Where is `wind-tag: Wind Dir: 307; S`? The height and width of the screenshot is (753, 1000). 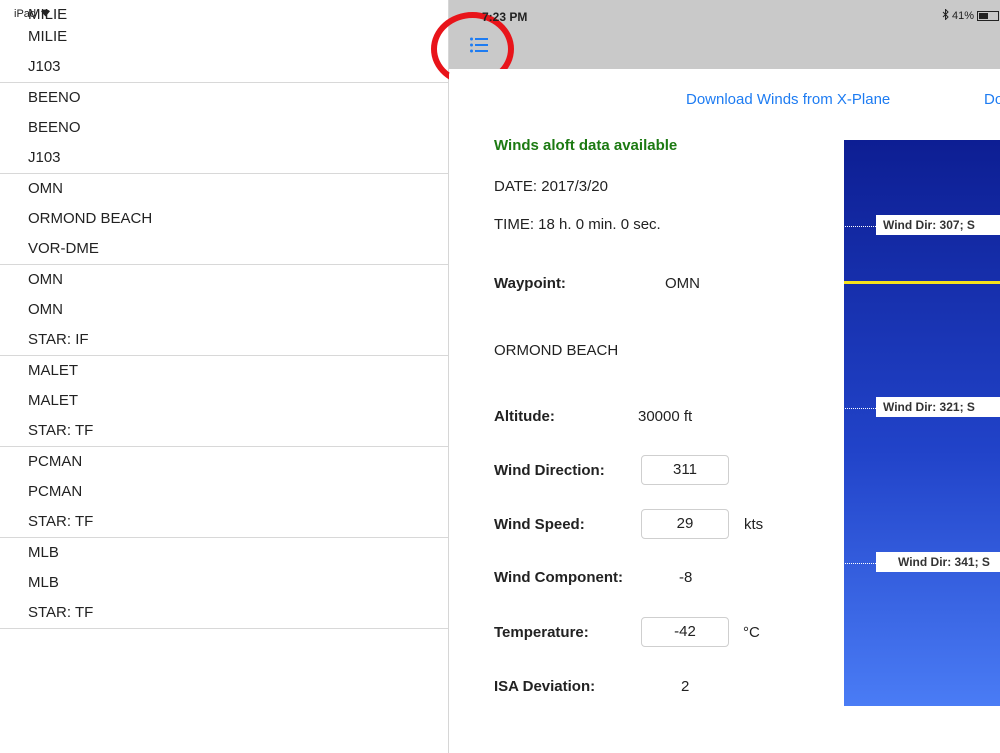
wind-tag: Wind Dir: 307; S is located at coordinates (938, 225).